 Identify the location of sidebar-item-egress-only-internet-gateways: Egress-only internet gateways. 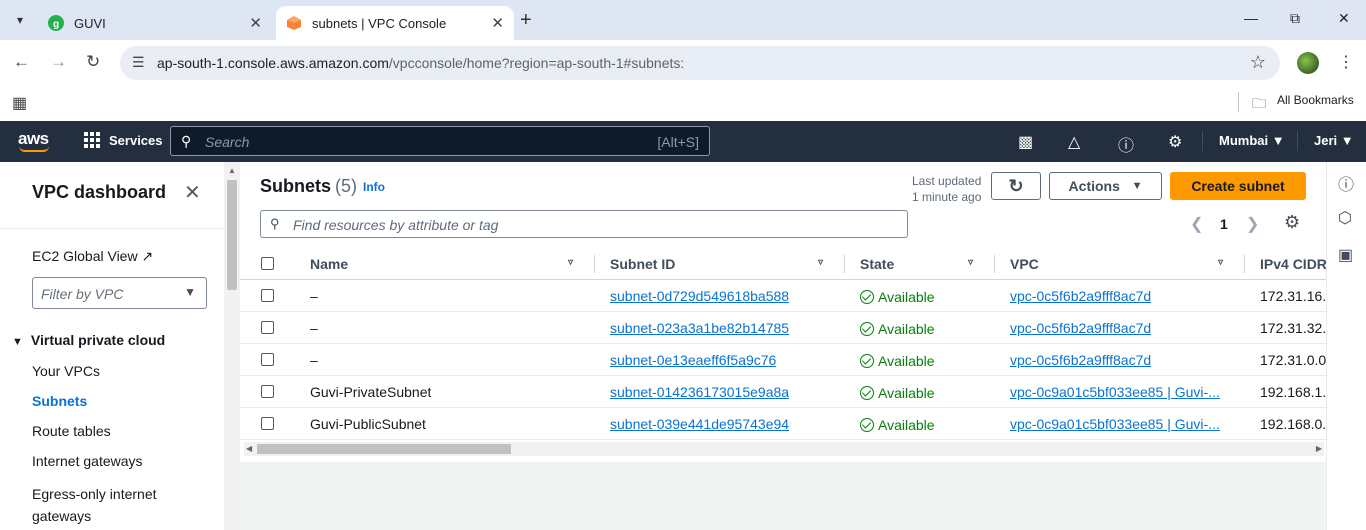
(107, 505).